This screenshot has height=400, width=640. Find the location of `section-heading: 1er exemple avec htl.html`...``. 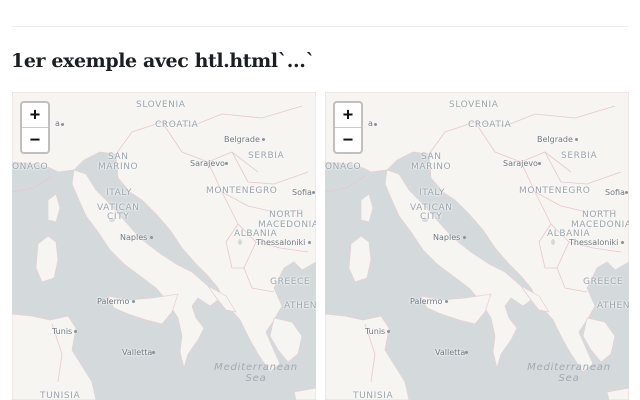

section-heading: 1er exemple avec htl.html`...` is located at coordinates (163, 61).